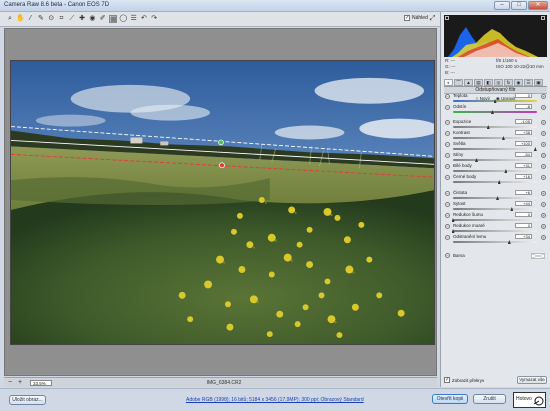 The width and height of the screenshot is (550, 411). I want to click on rotate-left-icon: ↶, so click(144, 19).